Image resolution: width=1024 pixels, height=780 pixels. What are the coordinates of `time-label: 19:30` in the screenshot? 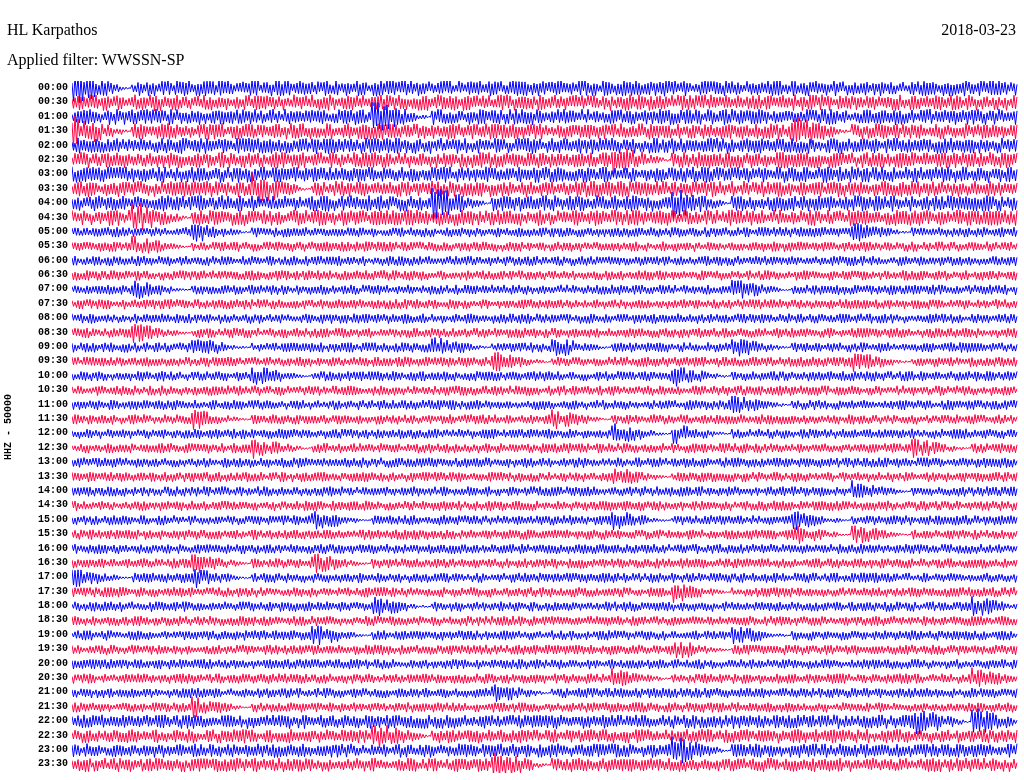 It's located at (53, 649).